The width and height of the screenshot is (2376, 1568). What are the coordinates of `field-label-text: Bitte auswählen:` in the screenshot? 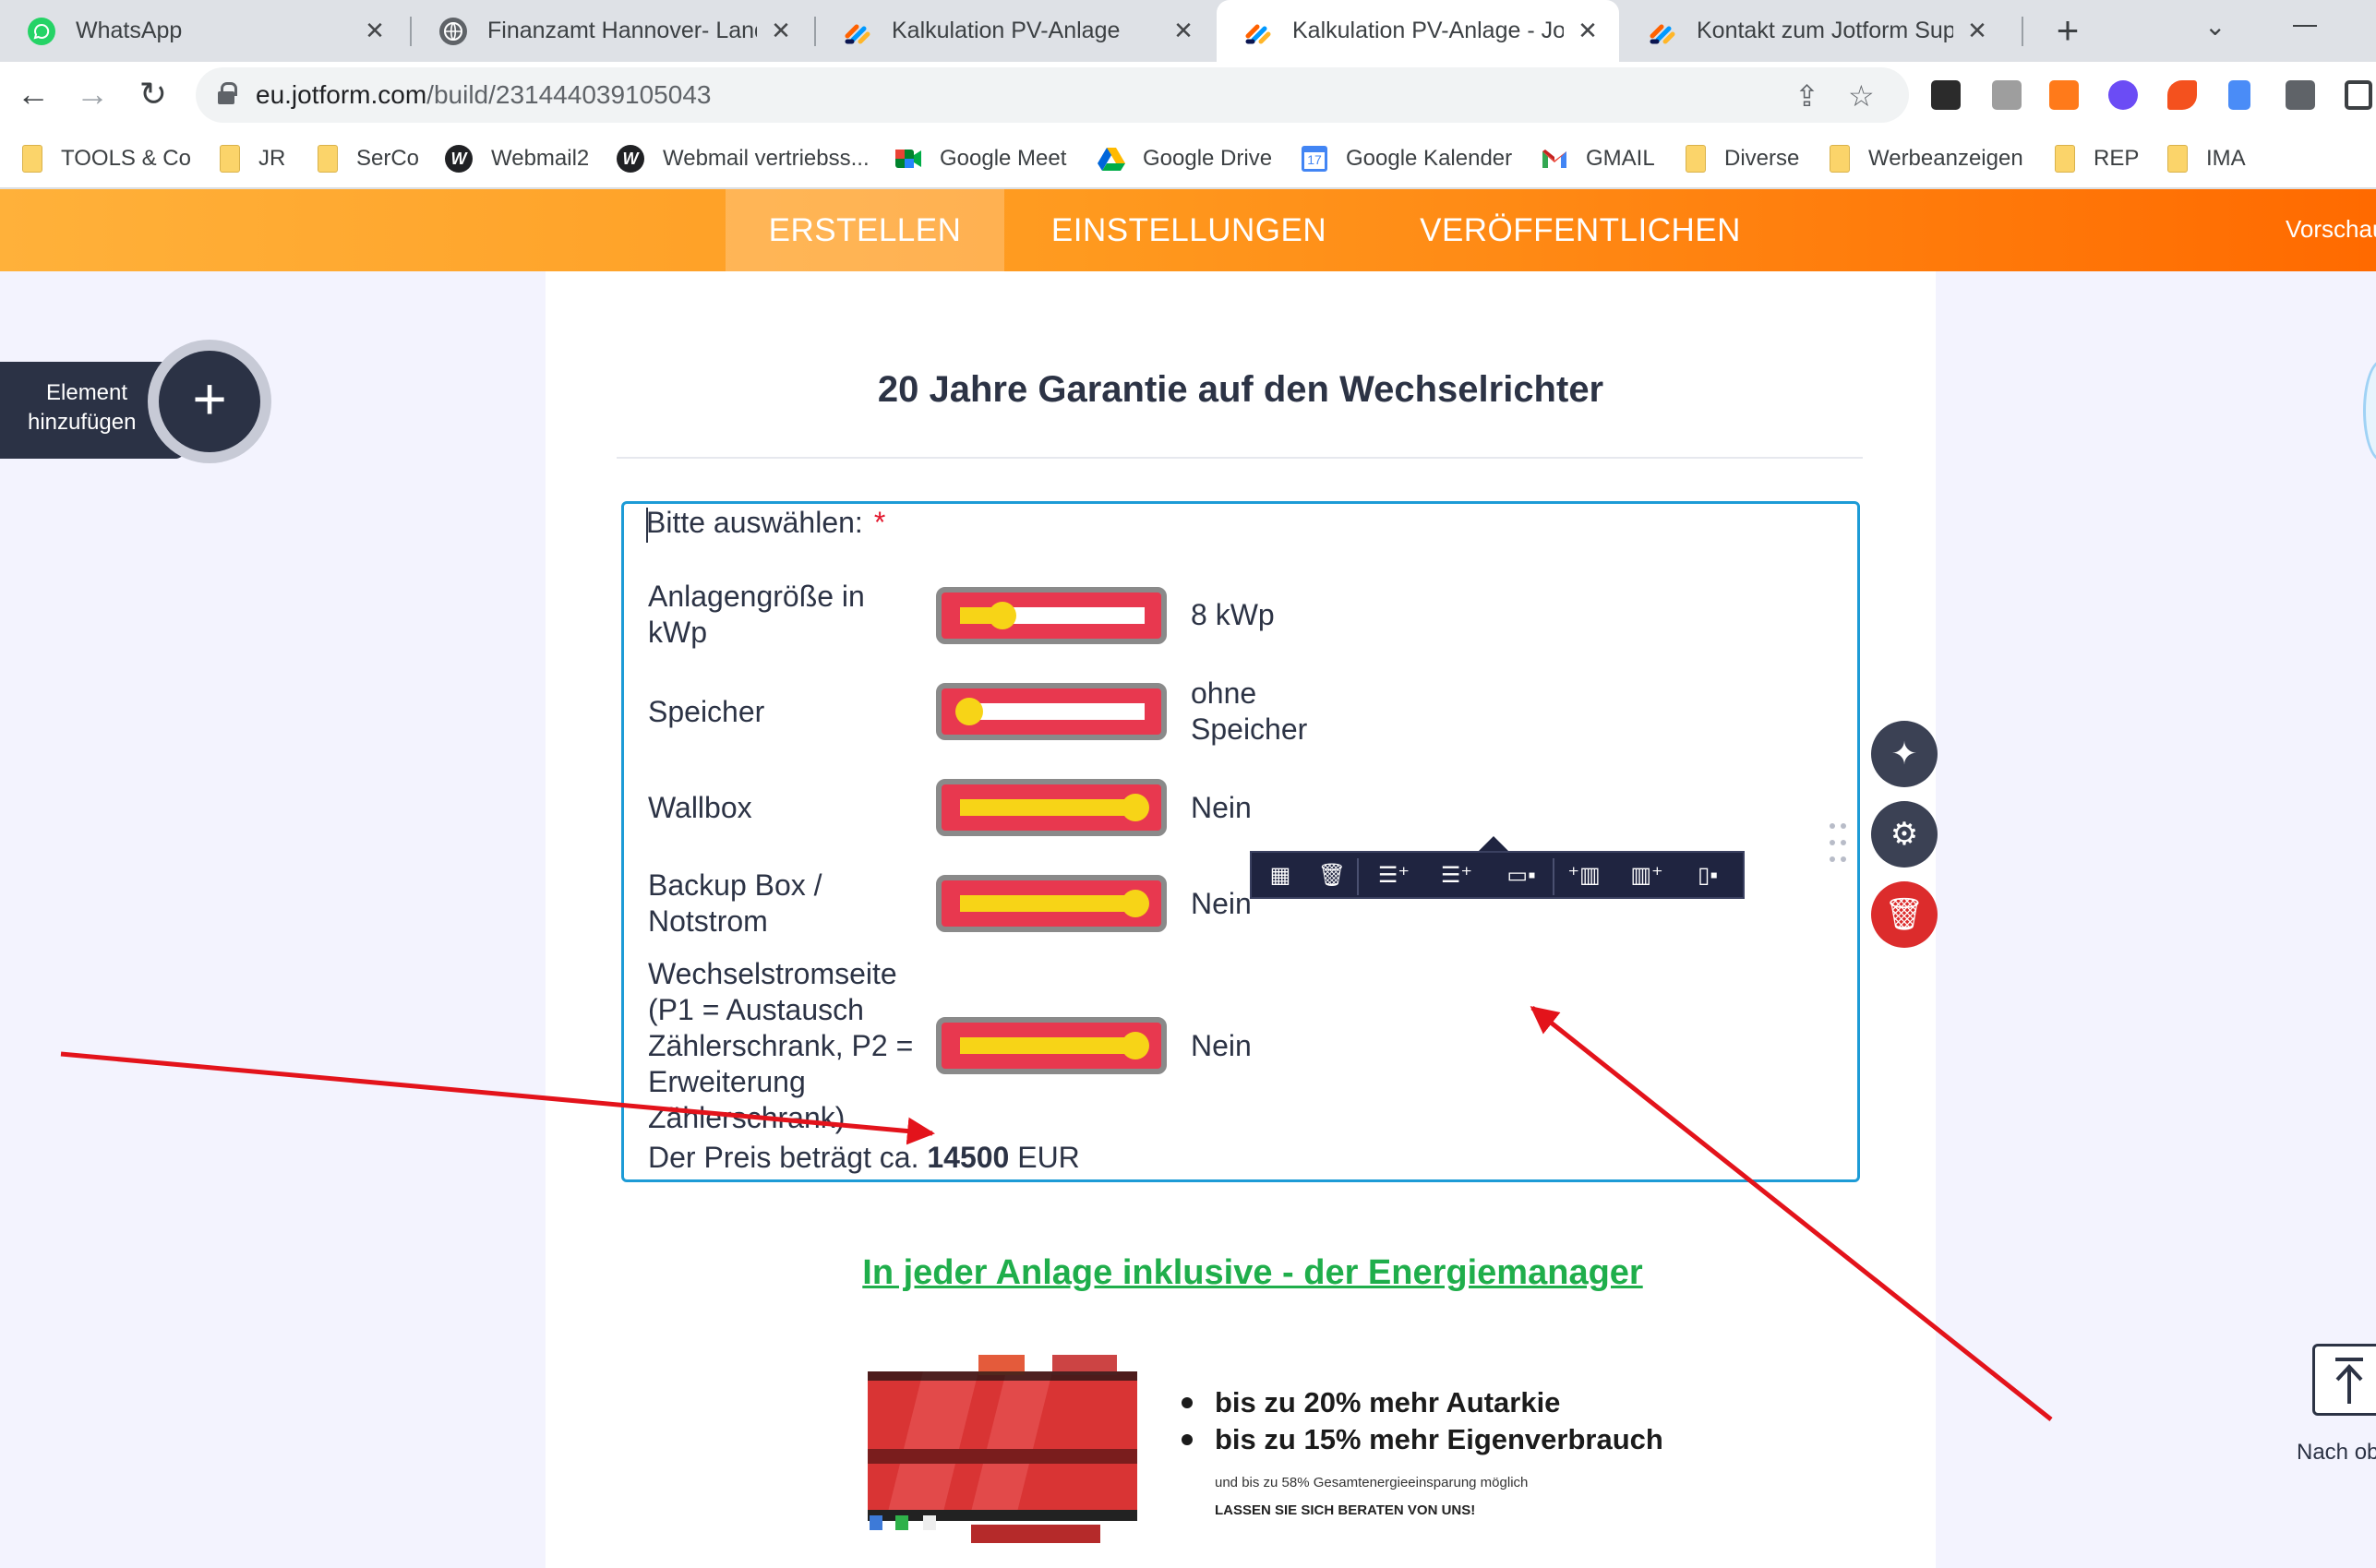 It's located at (754, 522).